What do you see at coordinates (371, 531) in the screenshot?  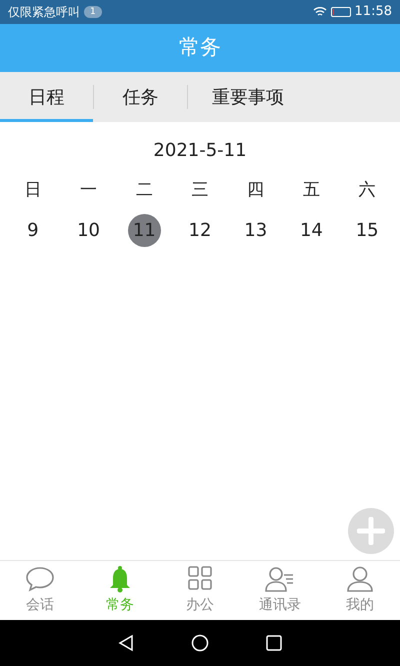 I see `plus-icon` at bounding box center [371, 531].